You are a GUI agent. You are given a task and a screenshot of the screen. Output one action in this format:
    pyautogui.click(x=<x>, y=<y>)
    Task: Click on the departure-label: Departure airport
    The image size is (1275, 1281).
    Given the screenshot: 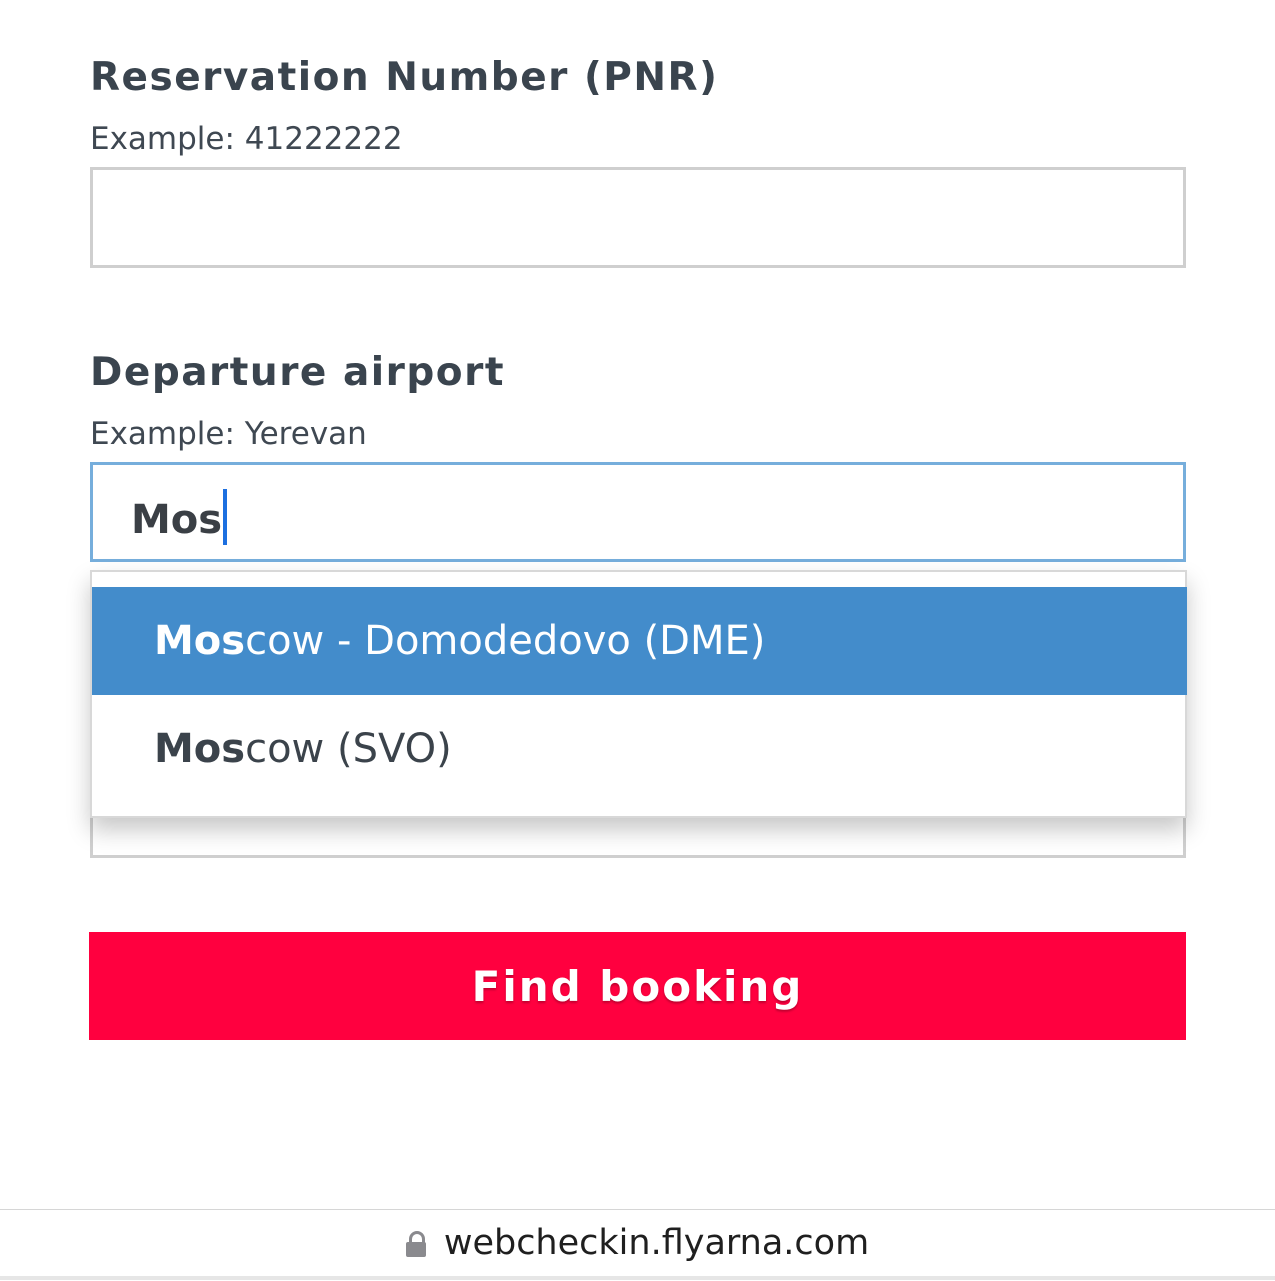 What is the action you would take?
    pyautogui.click(x=297, y=372)
    